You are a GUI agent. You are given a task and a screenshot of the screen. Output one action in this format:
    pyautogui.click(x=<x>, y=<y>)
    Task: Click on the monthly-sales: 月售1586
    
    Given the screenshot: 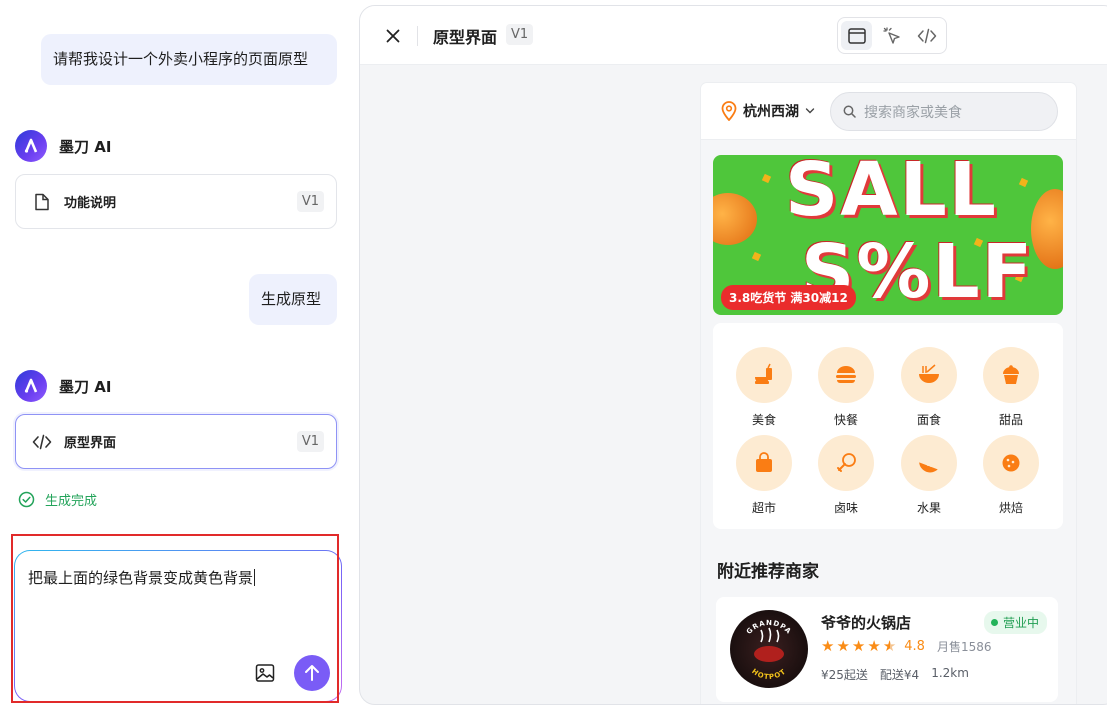 What is the action you would take?
    pyautogui.click(x=964, y=647)
    